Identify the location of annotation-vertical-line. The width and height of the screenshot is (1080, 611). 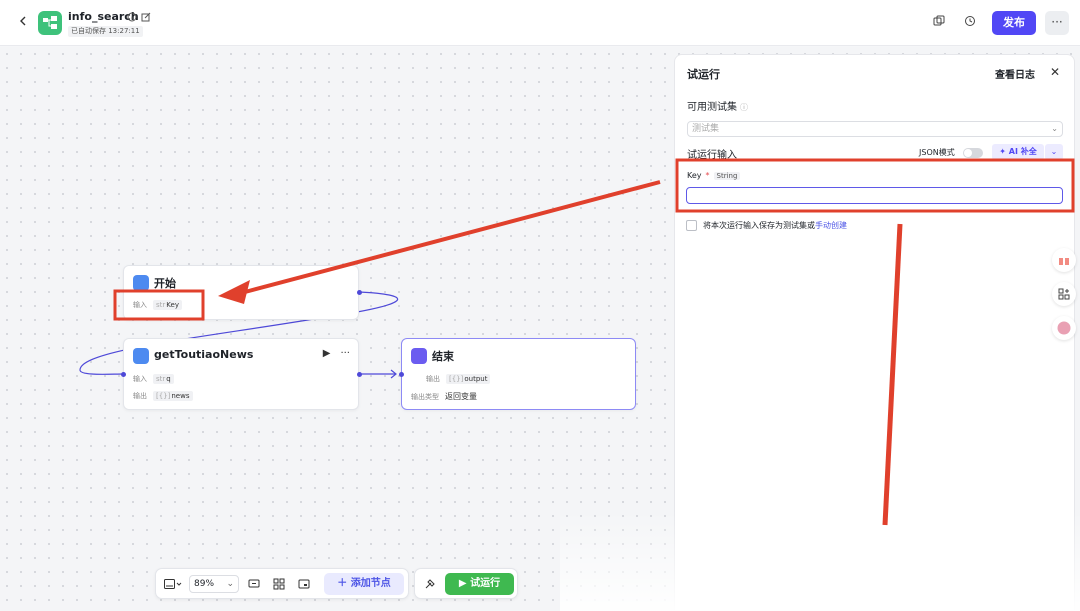
(892, 374).